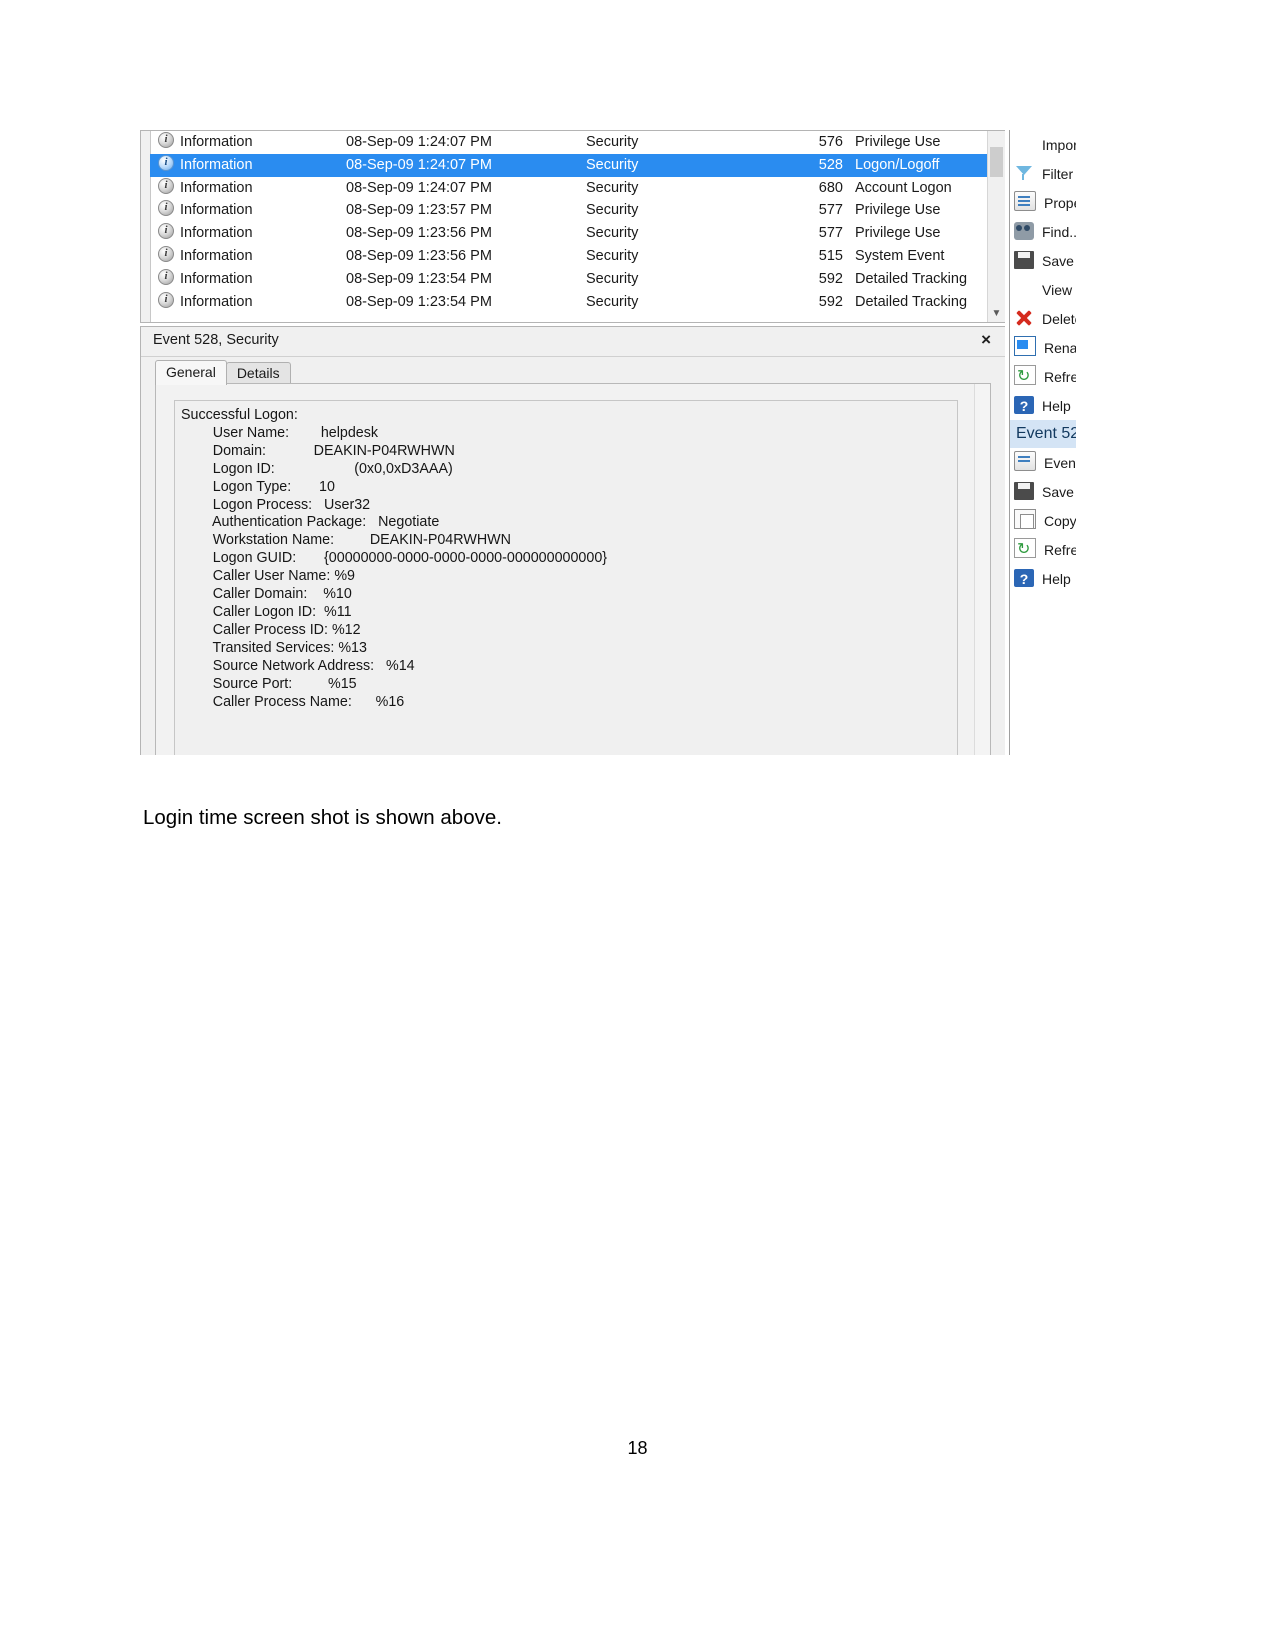 This screenshot has height=1651, width=1275. I want to click on scrollbar-thumb, so click(996, 162).